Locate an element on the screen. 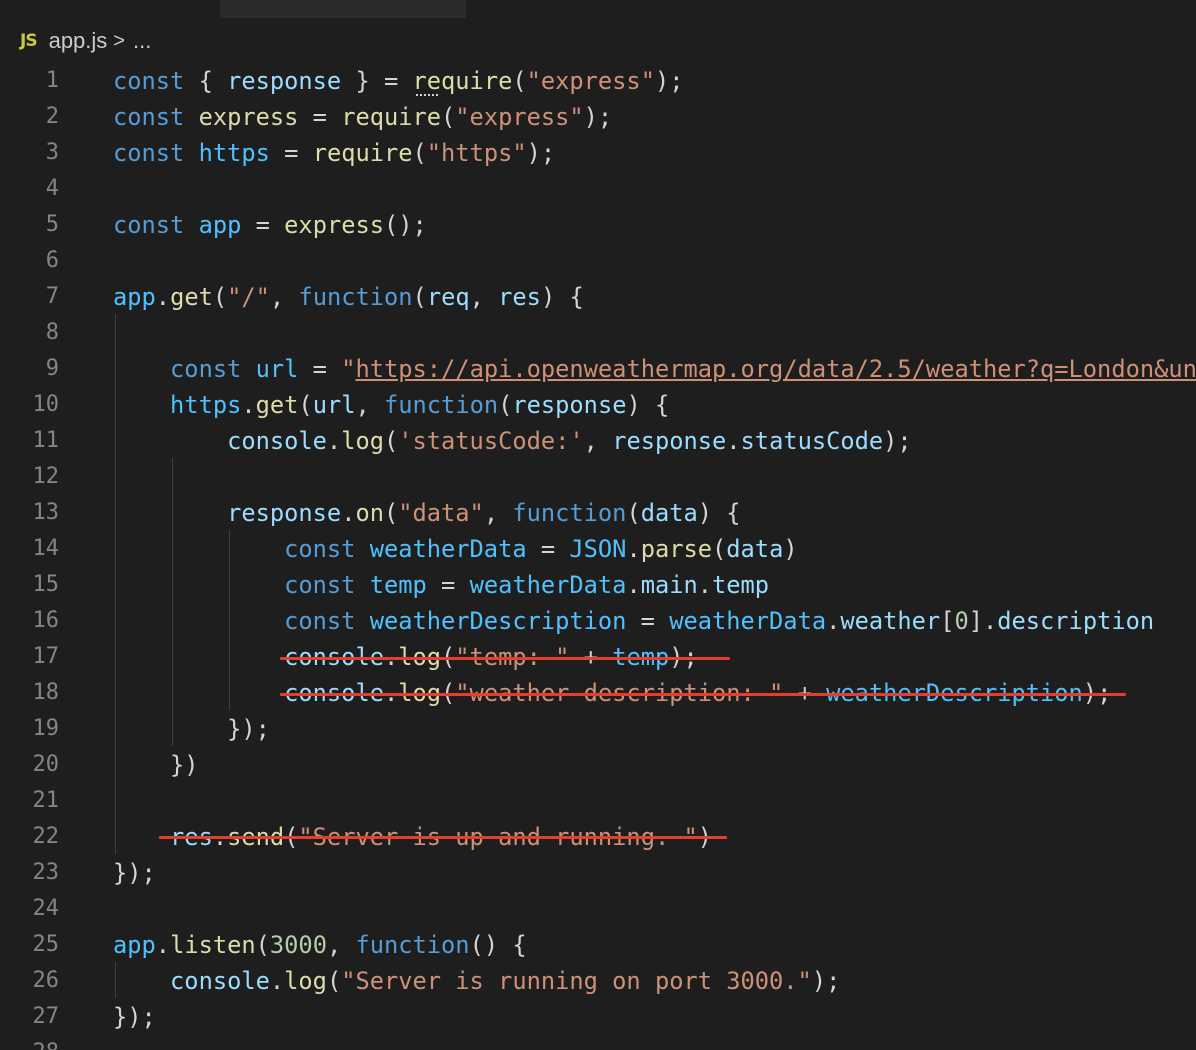 The height and width of the screenshot is (1050, 1196). breadcrumb-file: app.js is located at coordinates (78, 41).